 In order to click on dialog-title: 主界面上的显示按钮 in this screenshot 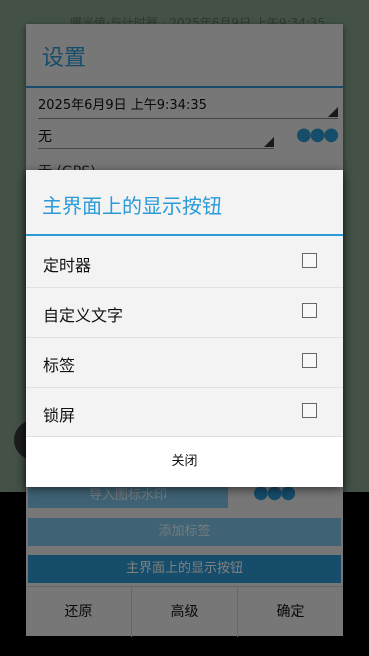, I will do `click(132, 206)`.